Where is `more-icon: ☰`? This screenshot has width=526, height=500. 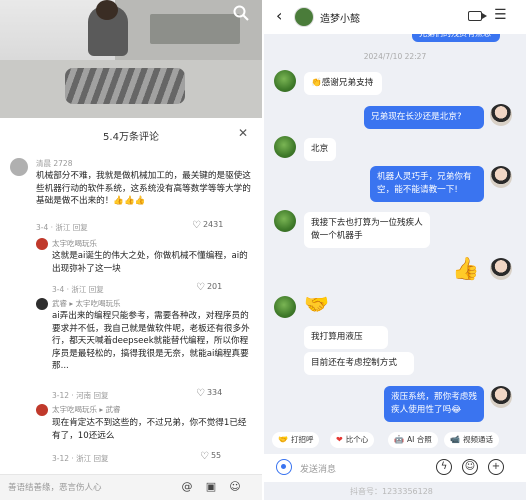
more-icon: ☰ is located at coordinates (500, 15).